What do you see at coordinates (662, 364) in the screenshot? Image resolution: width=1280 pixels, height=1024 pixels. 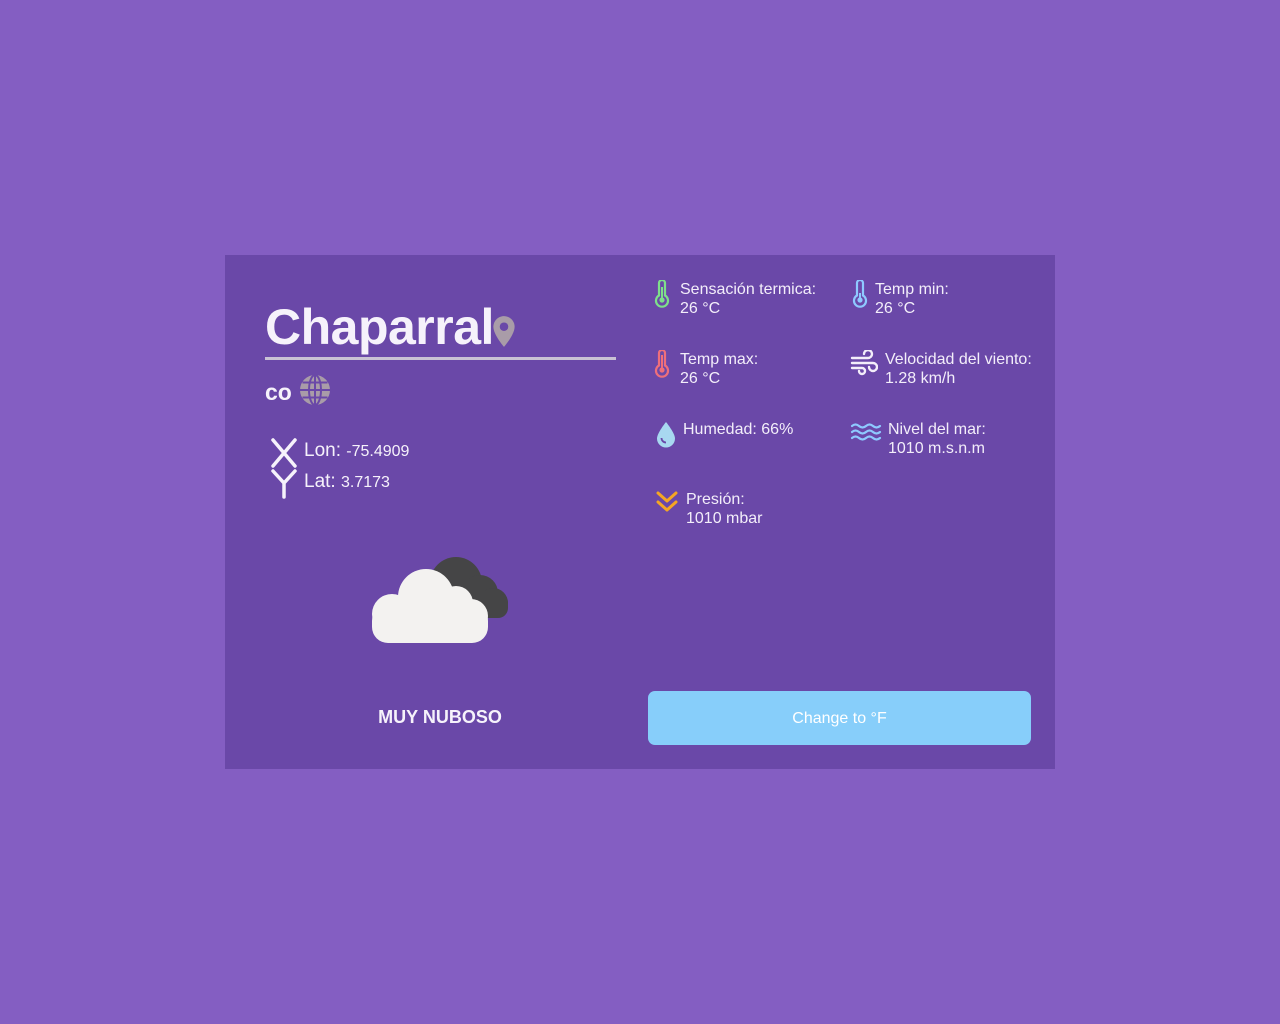 I see `thermometer-red-icon` at bounding box center [662, 364].